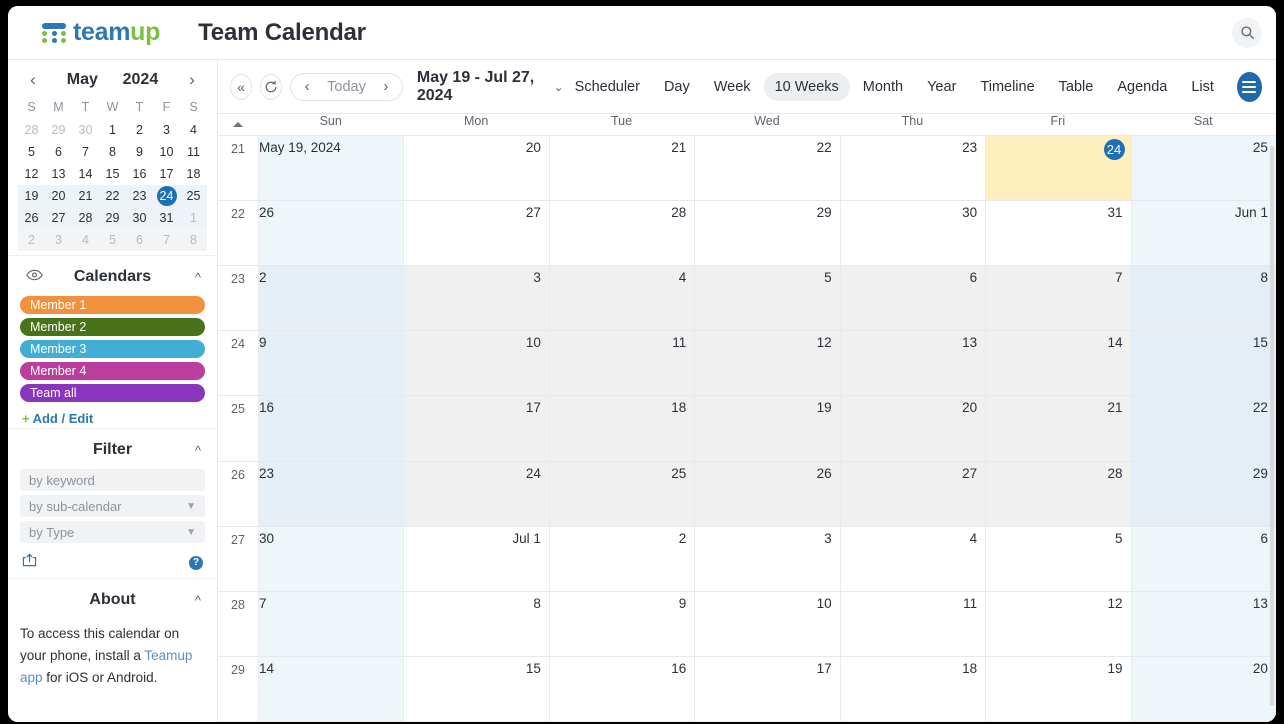  Describe the element at coordinates (607, 87) in the screenshot. I see `tab-scheduler: Scheduler` at that location.